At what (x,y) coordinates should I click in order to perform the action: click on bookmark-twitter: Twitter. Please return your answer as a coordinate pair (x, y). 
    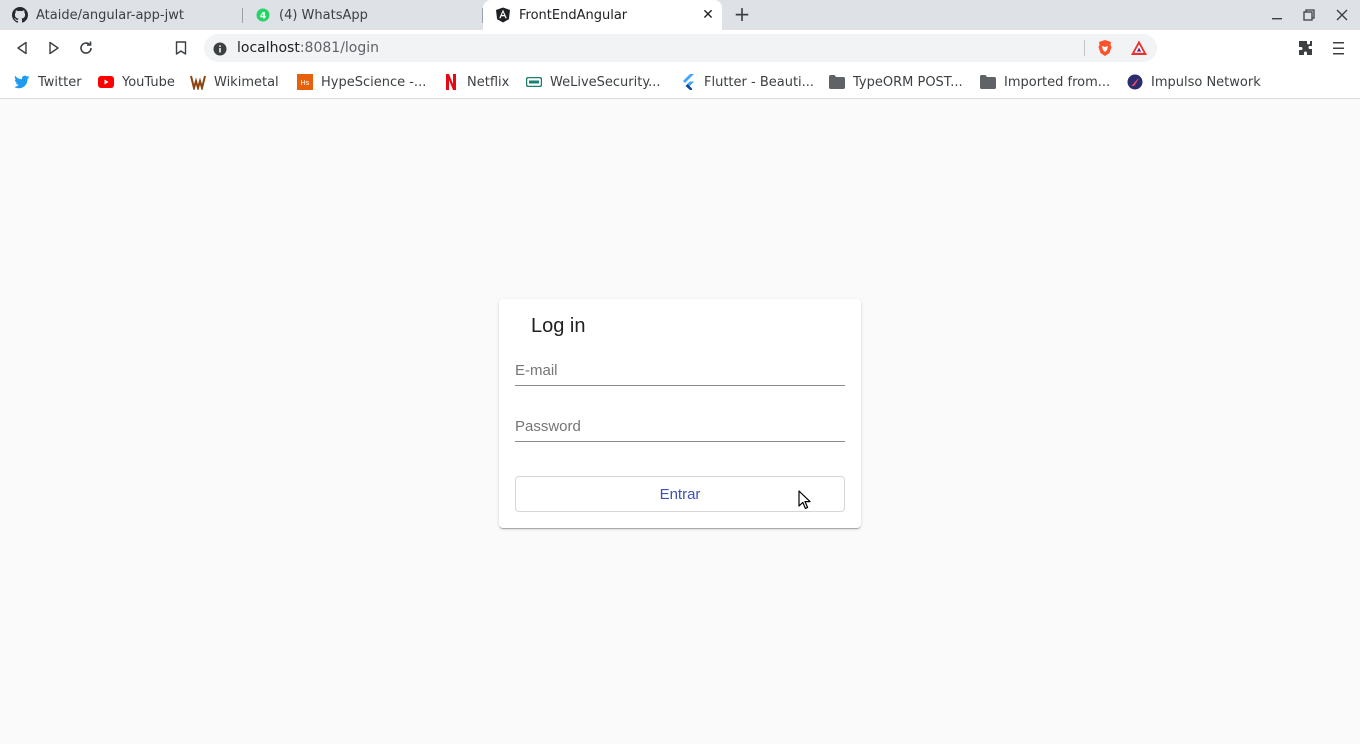
    Looking at the image, I should click on (48, 82).